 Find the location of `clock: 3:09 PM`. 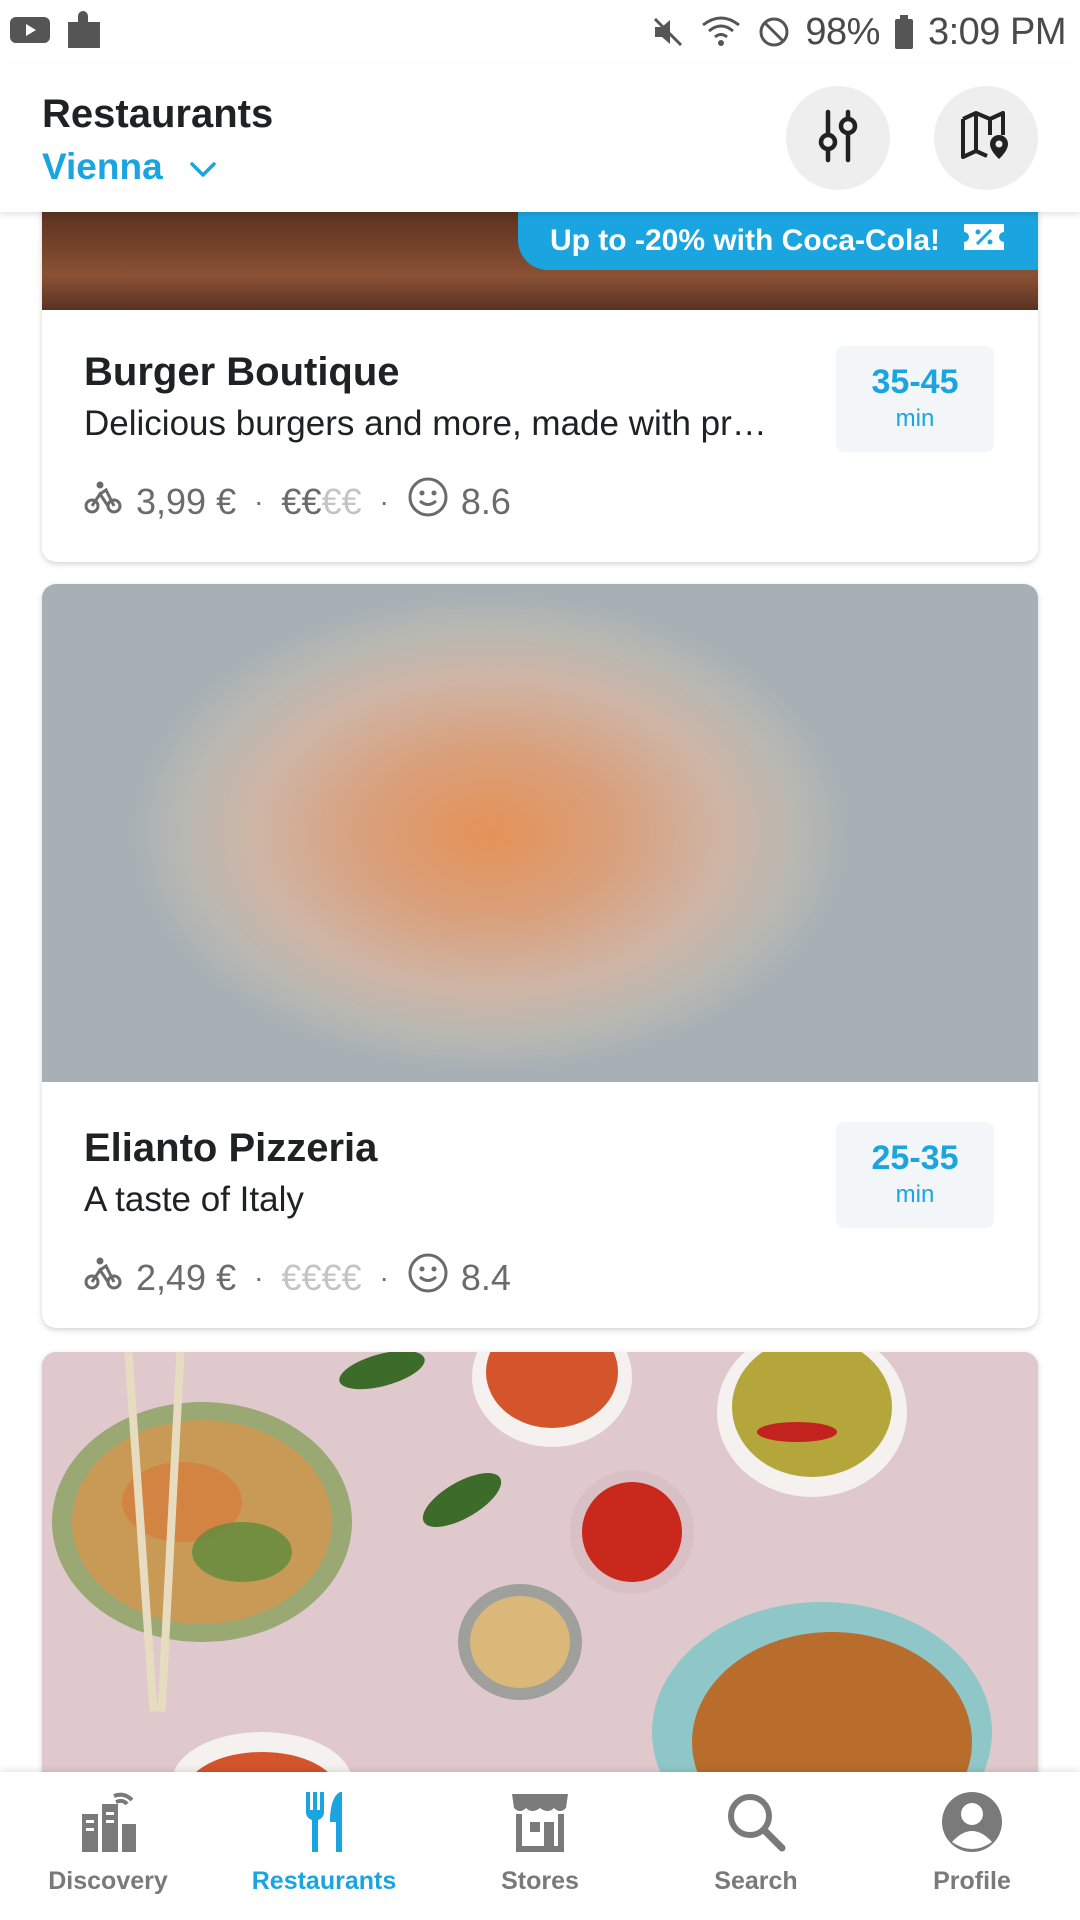

clock: 3:09 PM is located at coordinates (997, 31).